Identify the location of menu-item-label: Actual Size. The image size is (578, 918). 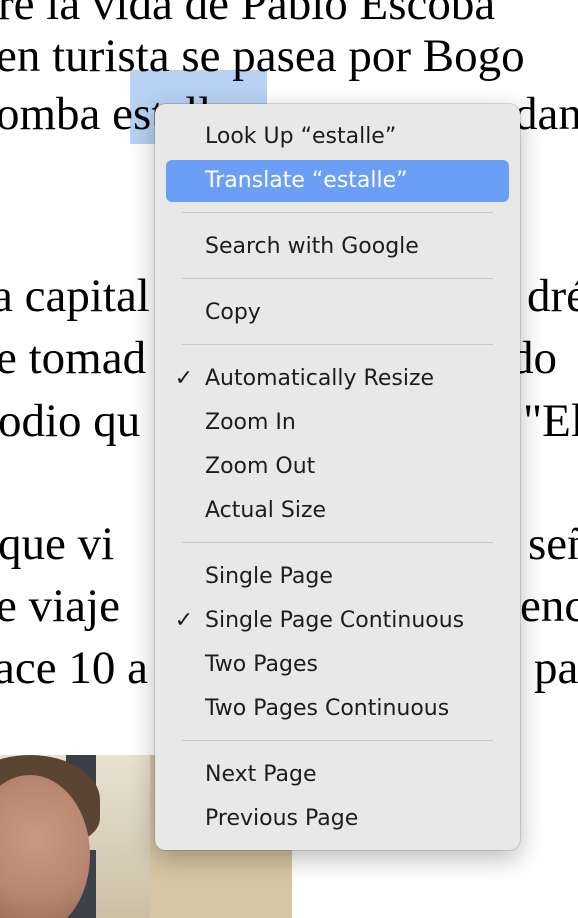
(266, 510).